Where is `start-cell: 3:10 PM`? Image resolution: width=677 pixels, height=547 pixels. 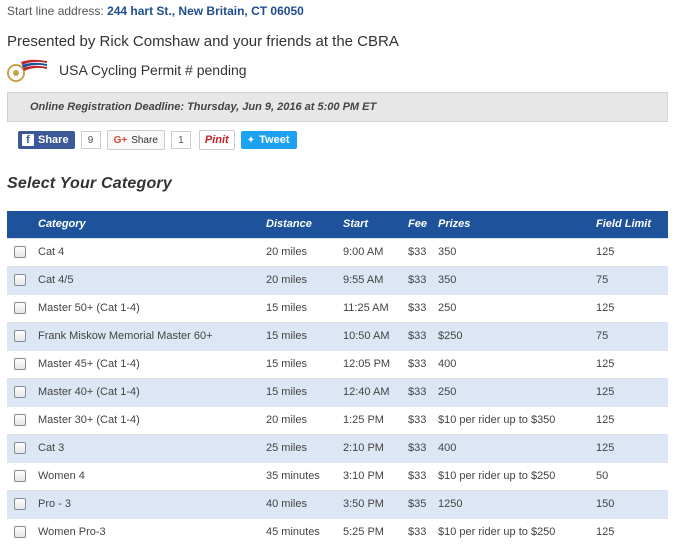 start-cell: 3:10 PM is located at coordinates (375, 475).